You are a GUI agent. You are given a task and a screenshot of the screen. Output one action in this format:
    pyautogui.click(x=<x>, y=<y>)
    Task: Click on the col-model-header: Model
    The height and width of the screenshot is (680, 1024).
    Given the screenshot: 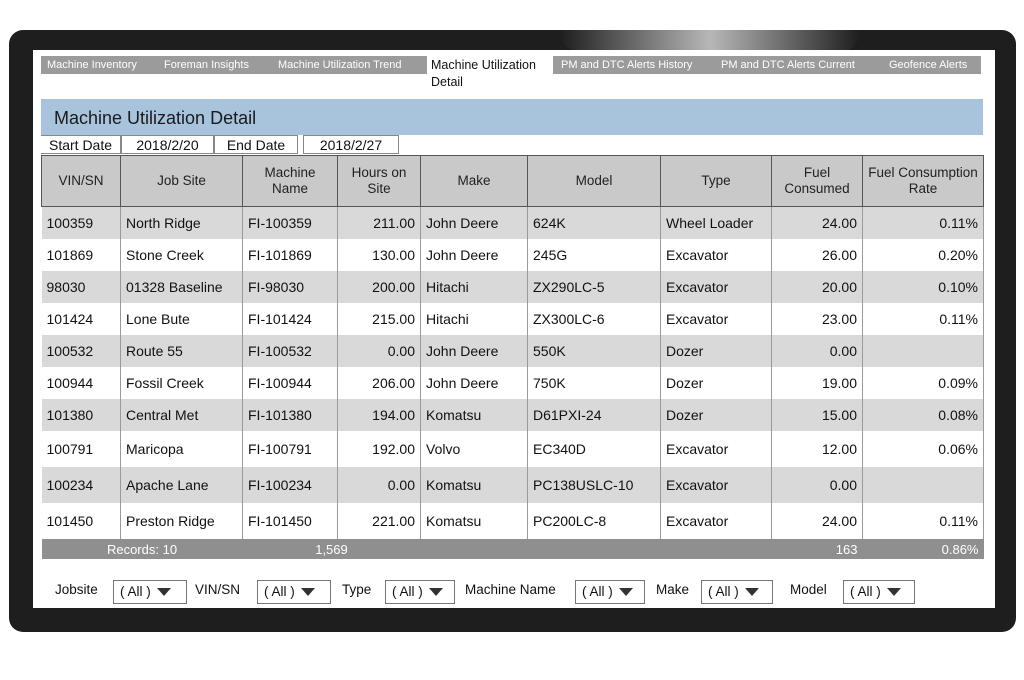 What is the action you would take?
    pyautogui.click(x=594, y=181)
    